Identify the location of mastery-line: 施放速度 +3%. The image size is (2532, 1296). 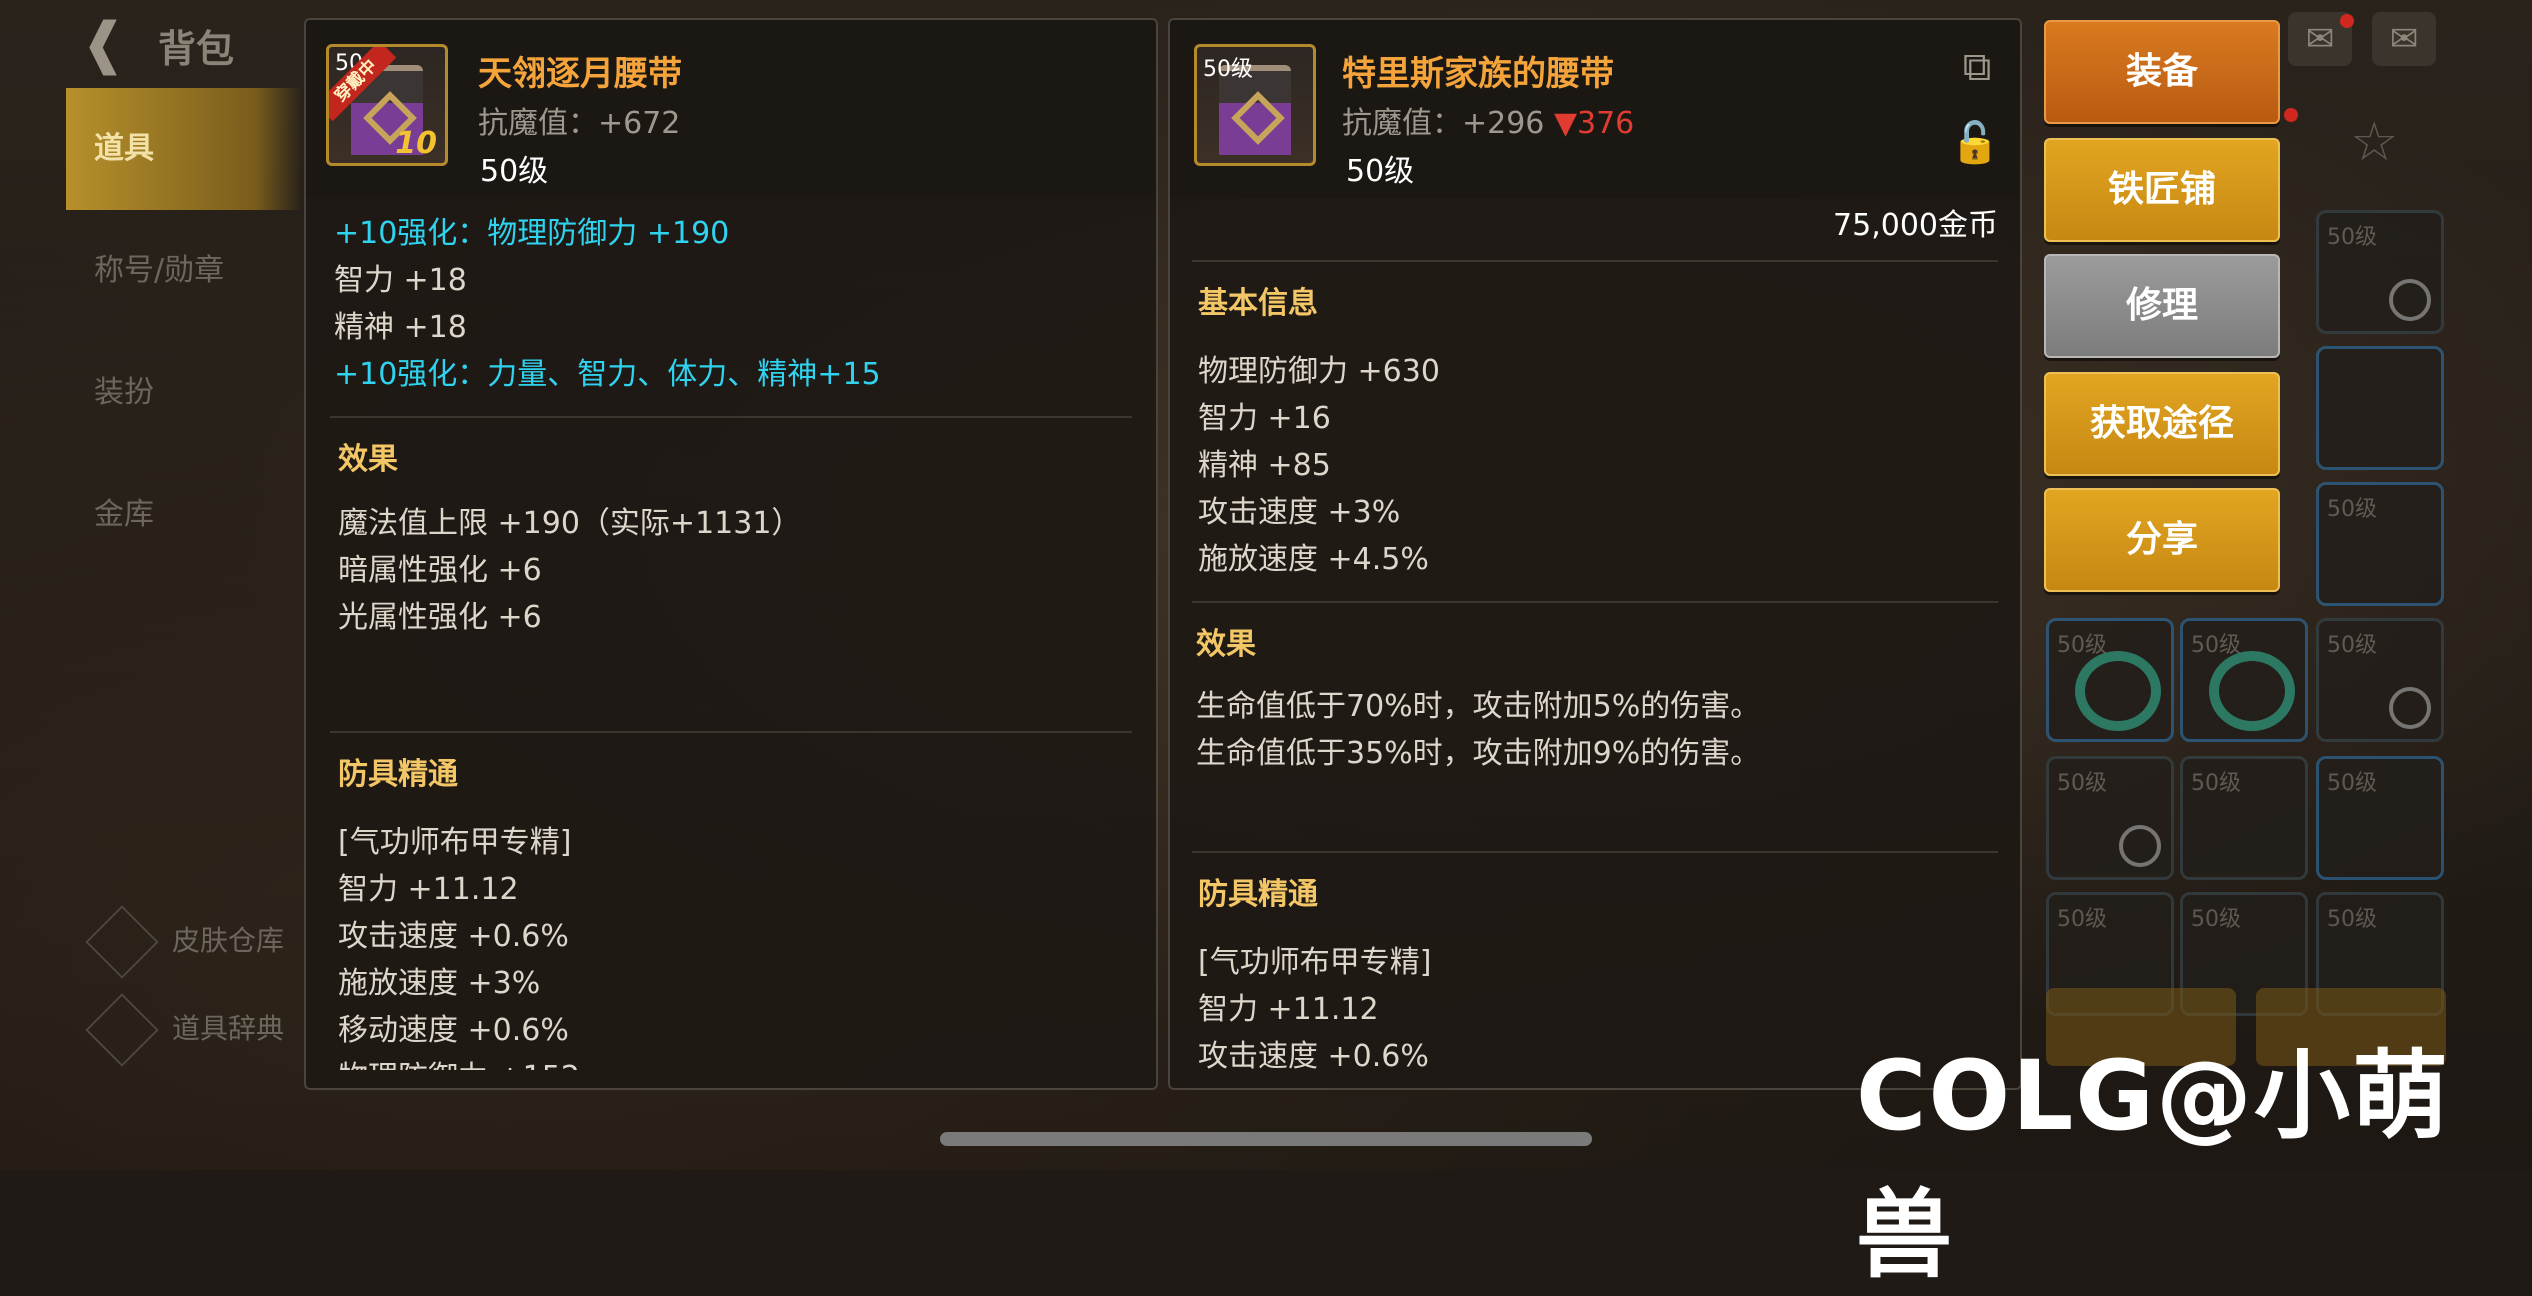
(439, 983).